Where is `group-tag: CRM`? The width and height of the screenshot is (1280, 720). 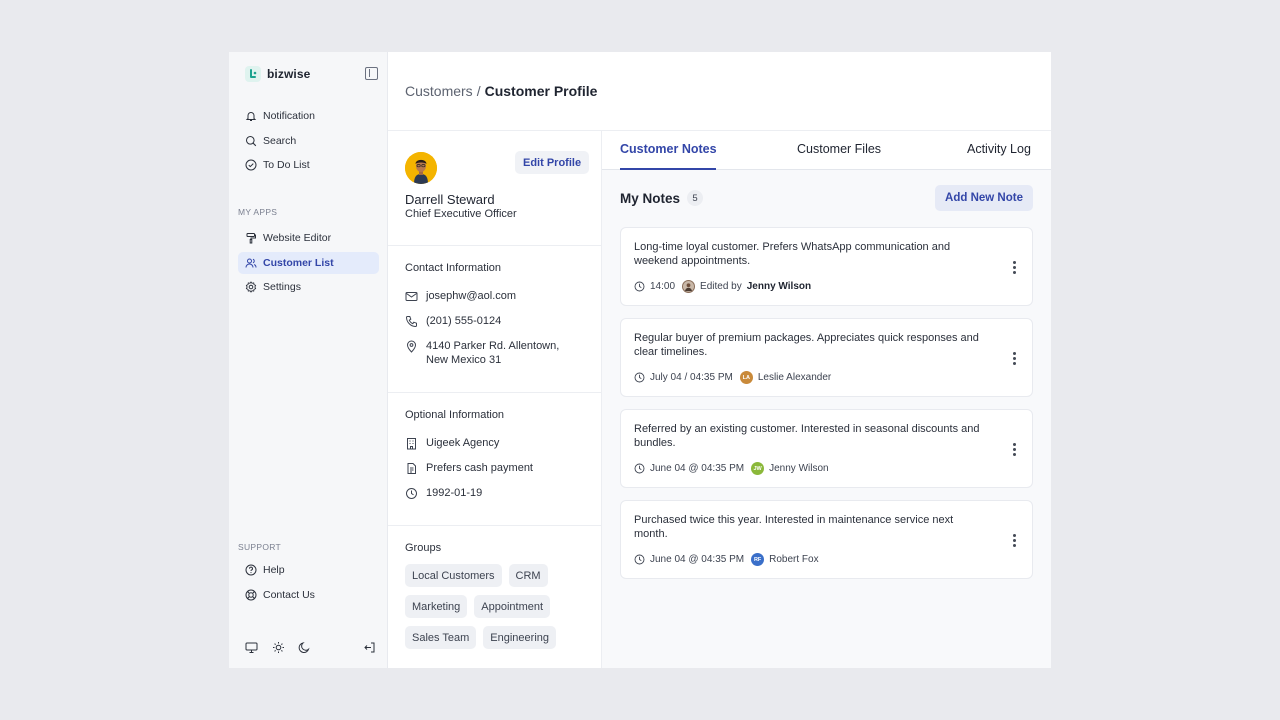 group-tag: CRM is located at coordinates (528, 575).